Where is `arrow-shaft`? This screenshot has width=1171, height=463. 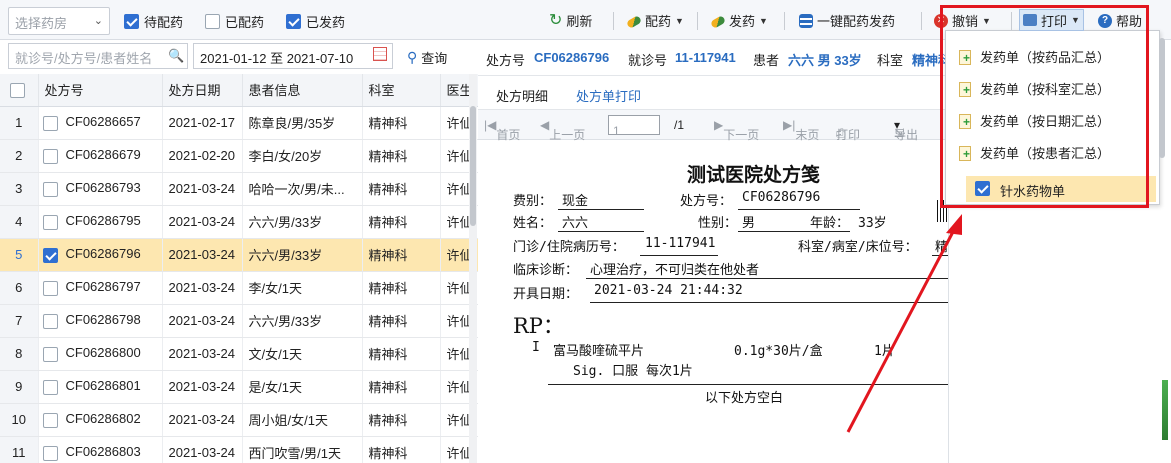 arrow-shaft is located at coordinates (901, 330).